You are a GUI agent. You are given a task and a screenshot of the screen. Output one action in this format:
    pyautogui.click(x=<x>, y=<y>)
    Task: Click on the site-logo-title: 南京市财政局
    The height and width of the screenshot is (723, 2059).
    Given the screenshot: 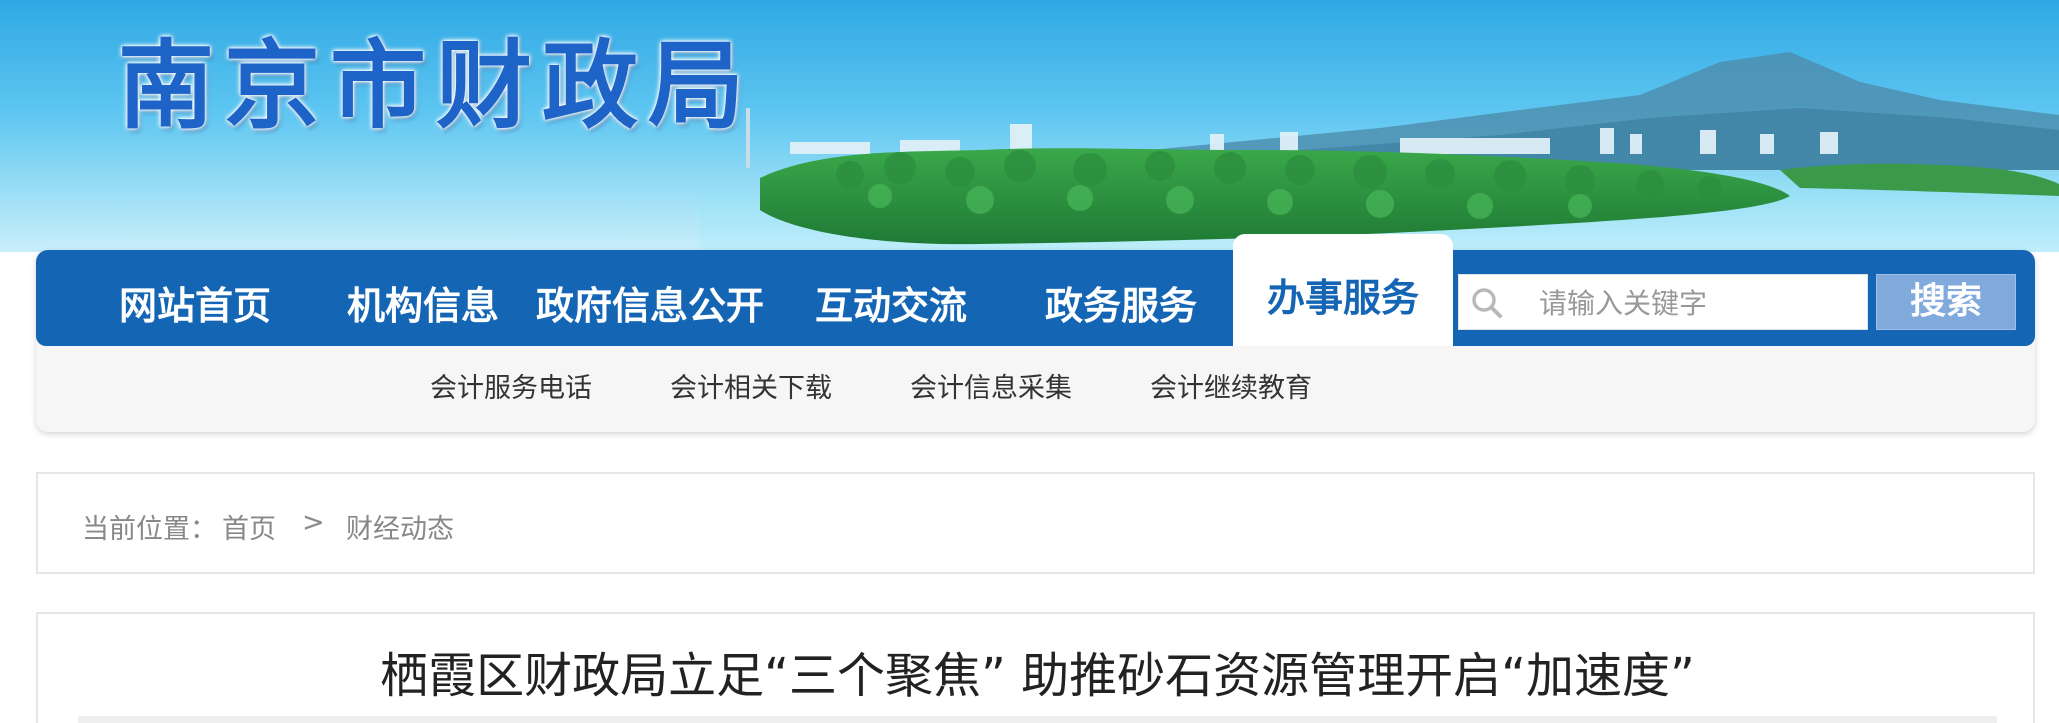 What is the action you would take?
    pyautogui.click(x=436, y=77)
    